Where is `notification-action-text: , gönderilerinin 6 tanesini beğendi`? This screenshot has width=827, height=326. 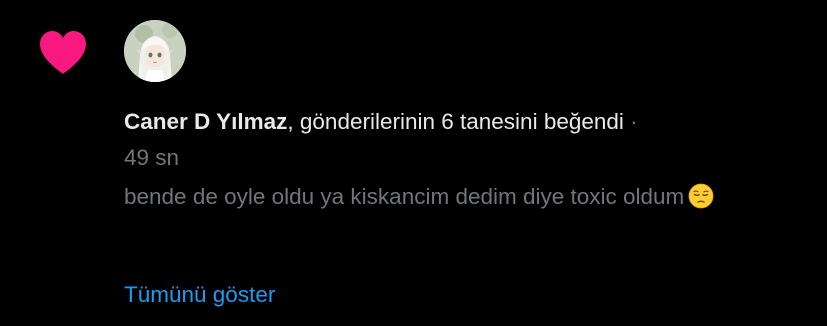 notification-action-text: , gönderilerinin 6 tanesini beğendi is located at coordinates (455, 121).